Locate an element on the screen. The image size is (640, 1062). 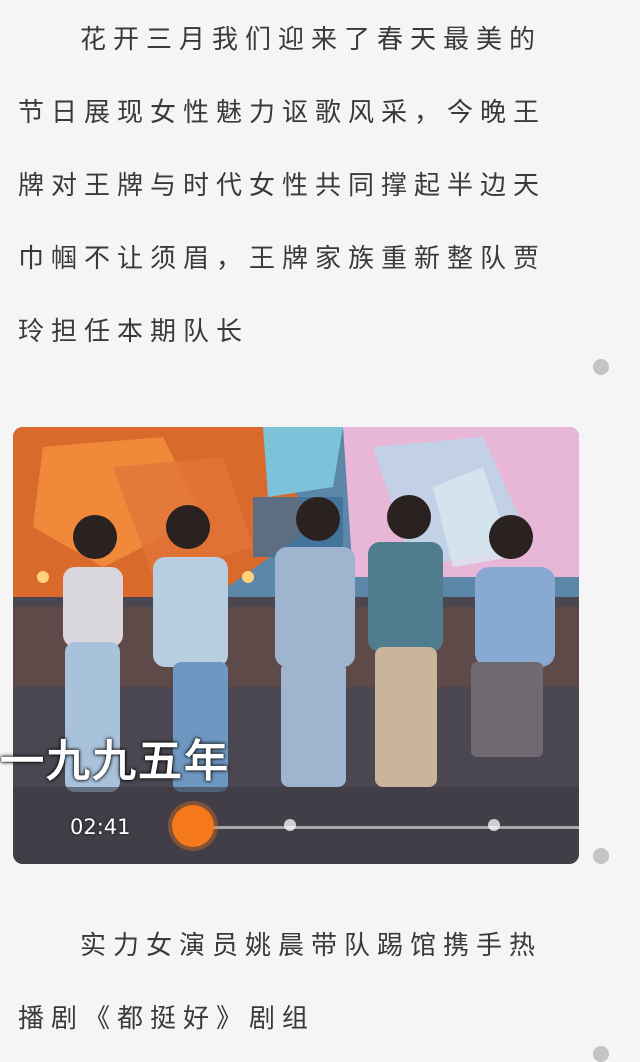
paragraph-2-text: 实力女演员姚晨带队踢馆携手热播剧《都挺好》剧组 is located at coordinates (280, 982).